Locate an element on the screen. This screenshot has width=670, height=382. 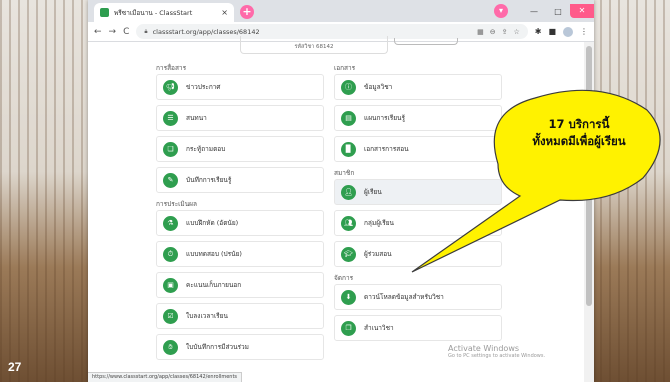
section-title-documents: เอกสาร is located at coordinates (345, 68).